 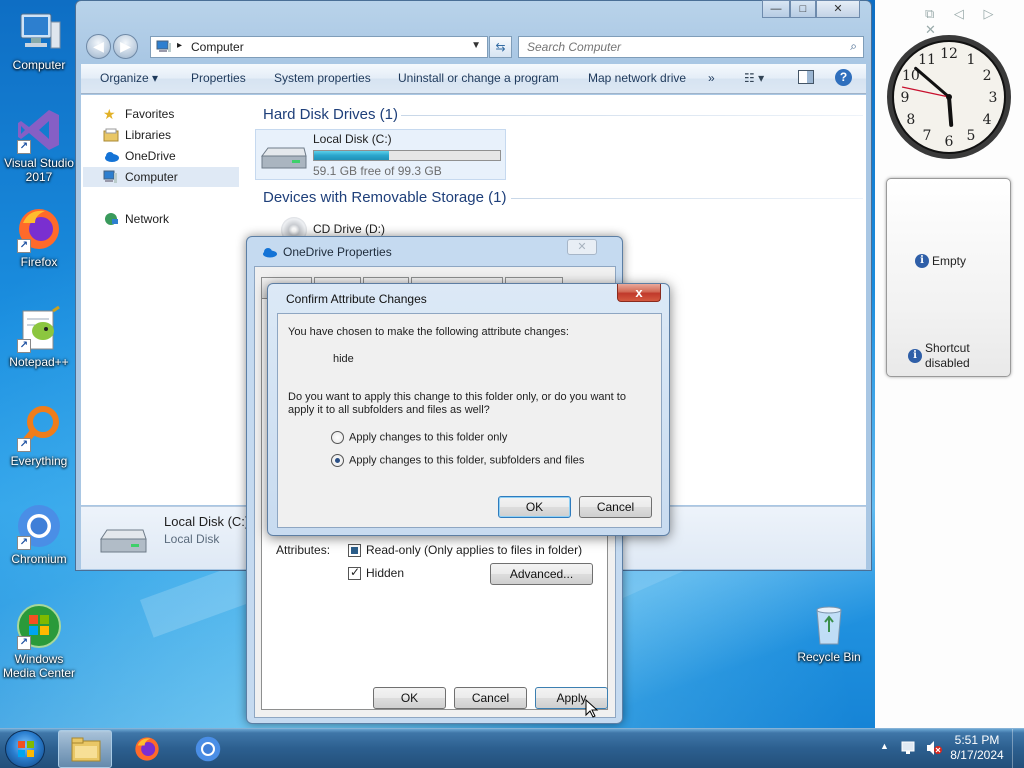 I want to click on forward-button: ▶, so click(x=125, y=46).